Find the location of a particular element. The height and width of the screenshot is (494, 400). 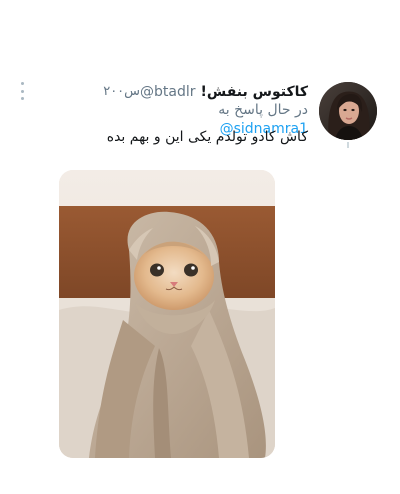

tweet-body: کاش کادو تولدم یکی این و بهم بده is located at coordinates (207, 137).